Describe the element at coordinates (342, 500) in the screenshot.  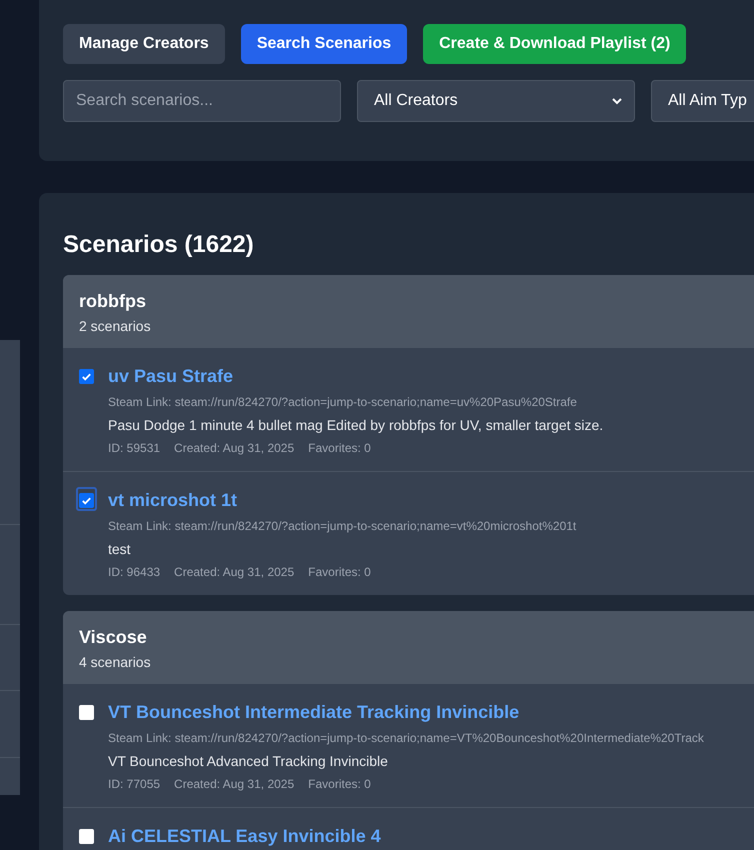
I see `scenario-link: vt microshot 1t` at that location.